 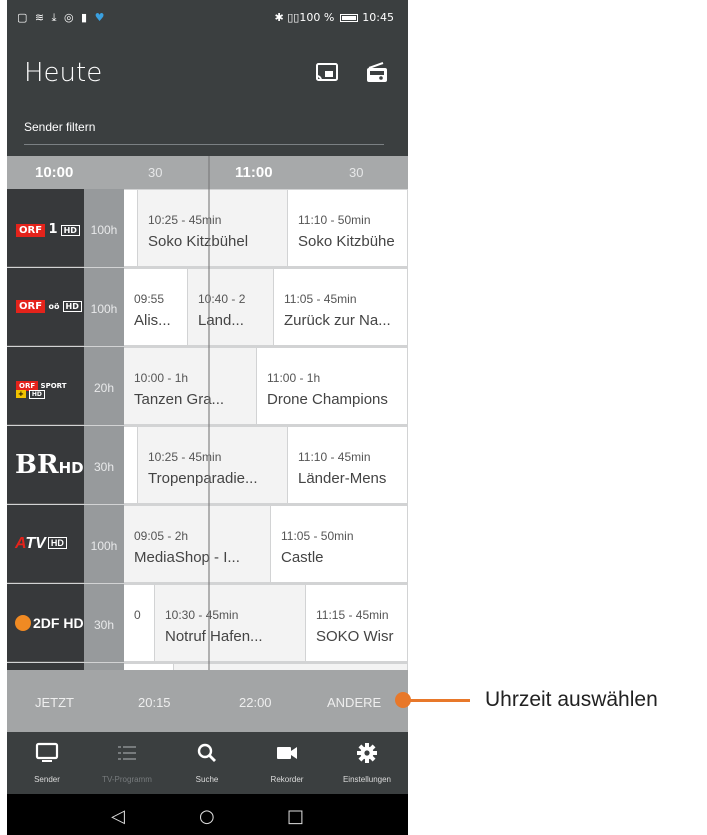 I want to click on jump-now-button: JETZT, so click(x=54, y=702).